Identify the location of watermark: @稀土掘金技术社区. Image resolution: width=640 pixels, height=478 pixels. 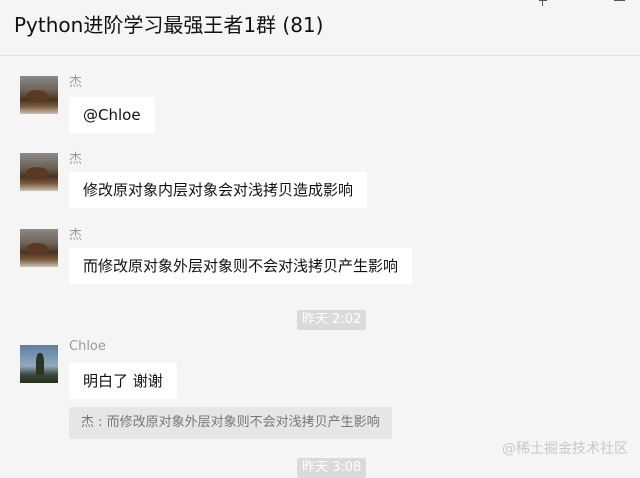
(565, 449).